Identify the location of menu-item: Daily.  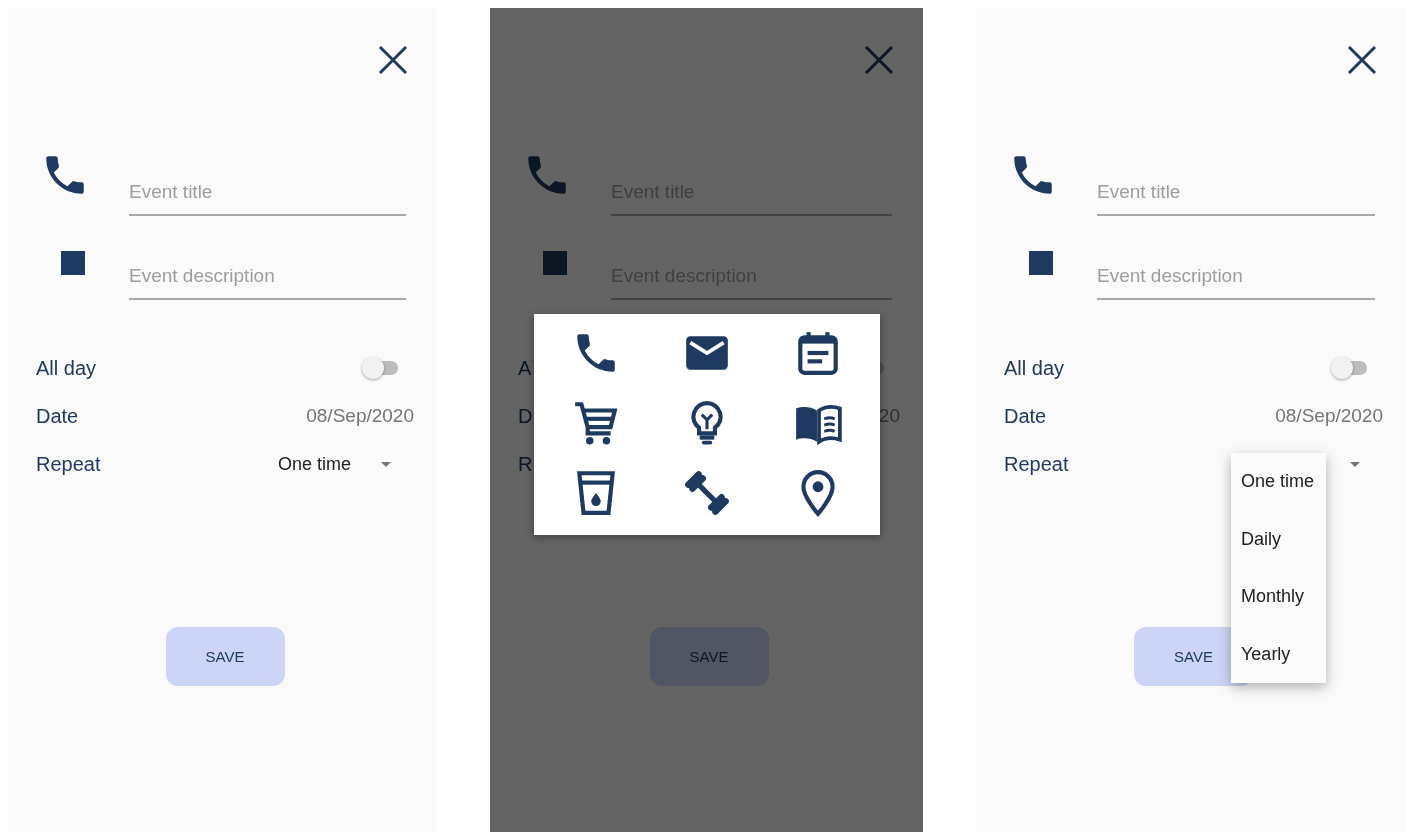
(1278, 539).